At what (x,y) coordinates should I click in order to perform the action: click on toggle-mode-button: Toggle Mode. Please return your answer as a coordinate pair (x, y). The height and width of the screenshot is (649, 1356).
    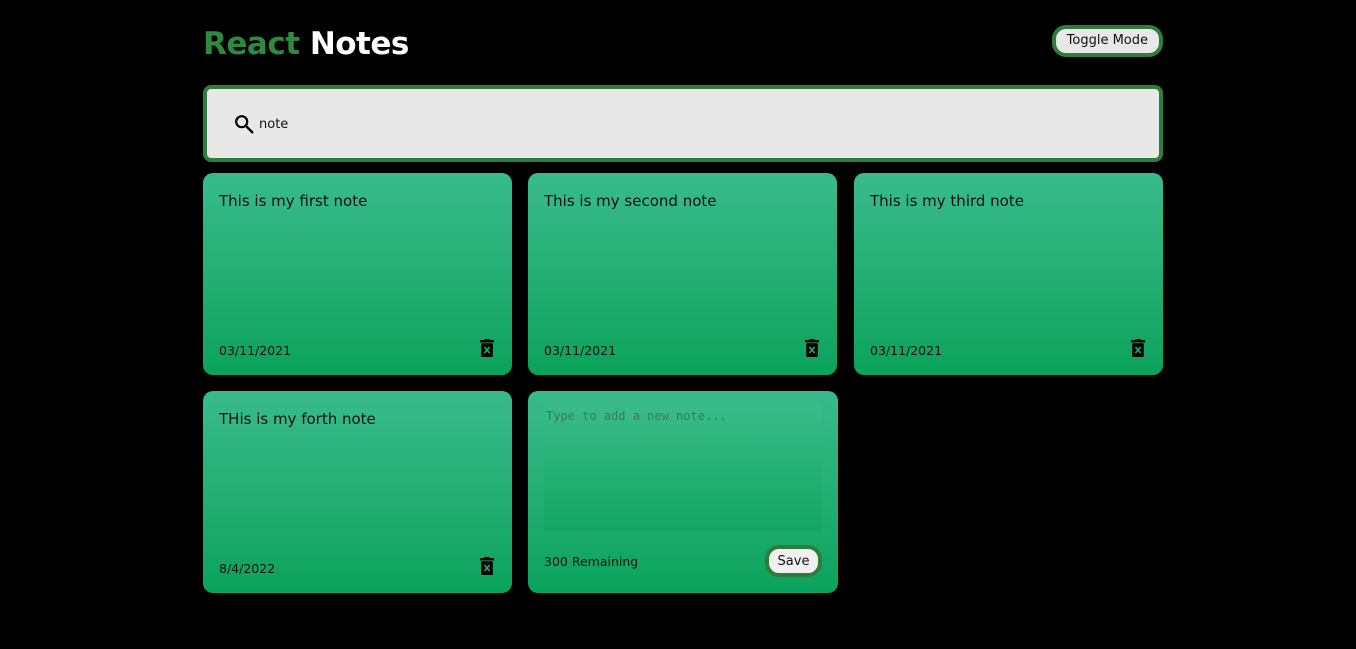
    Looking at the image, I should click on (1107, 41).